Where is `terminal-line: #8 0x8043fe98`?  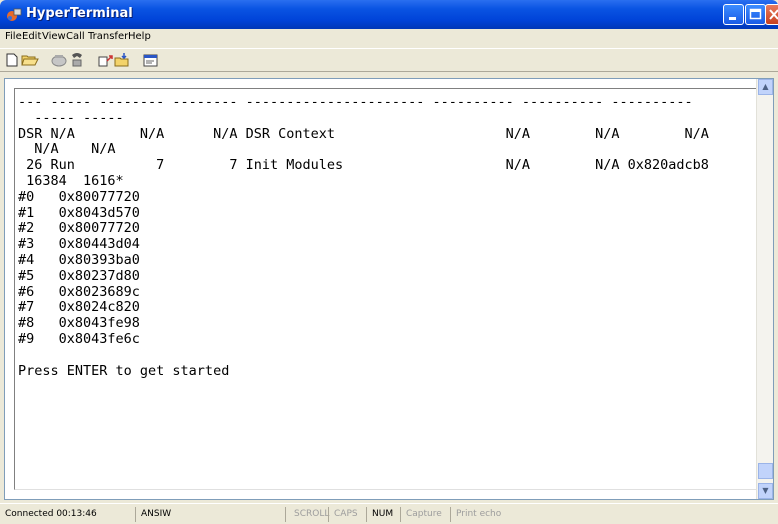 terminal-line: #8 0x8043fe98 is located at coordinates (79, 323).